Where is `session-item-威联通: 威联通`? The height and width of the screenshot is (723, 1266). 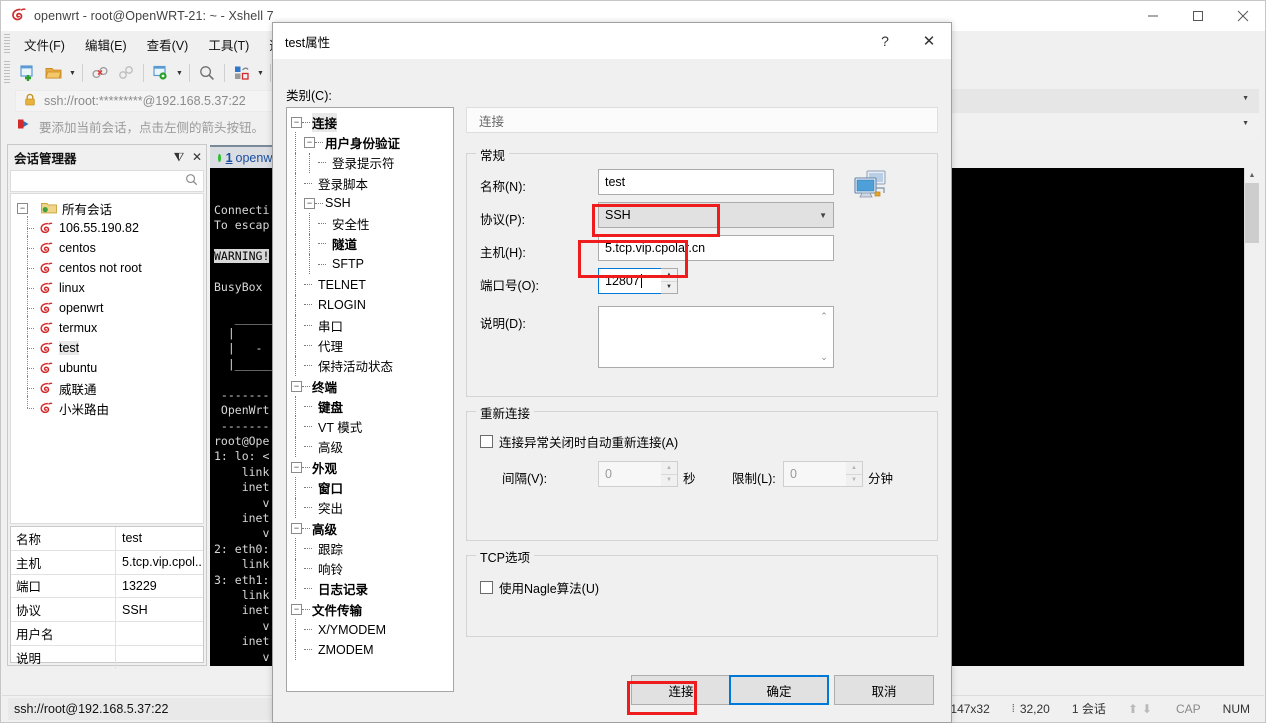 session-item-威联通: 威联通 is located at coordinates (107, 387).